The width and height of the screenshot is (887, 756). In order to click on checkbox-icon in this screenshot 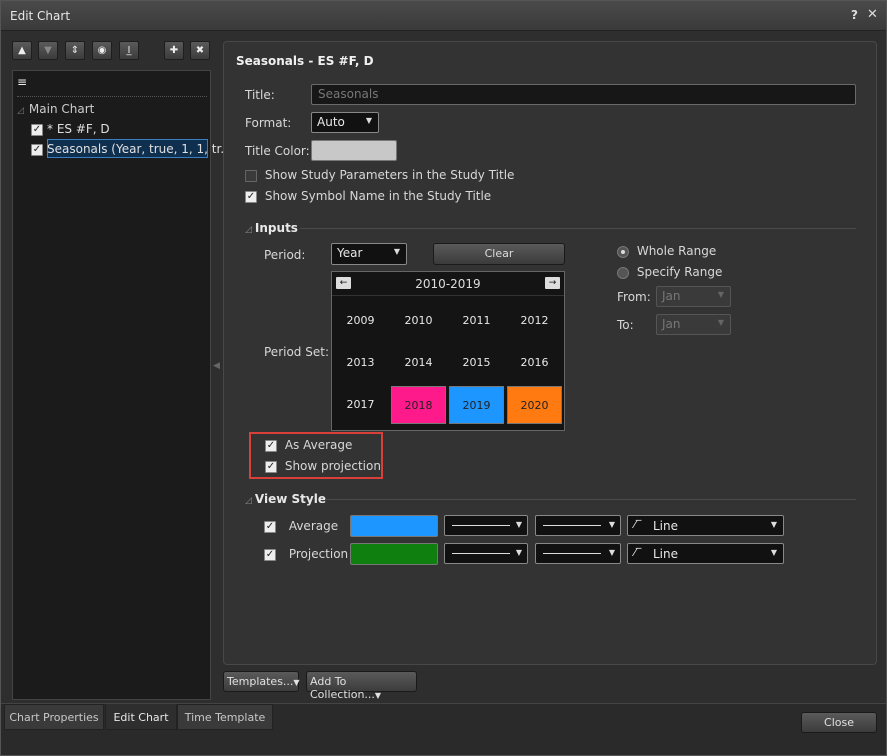, I will do `click(251, 175)`.